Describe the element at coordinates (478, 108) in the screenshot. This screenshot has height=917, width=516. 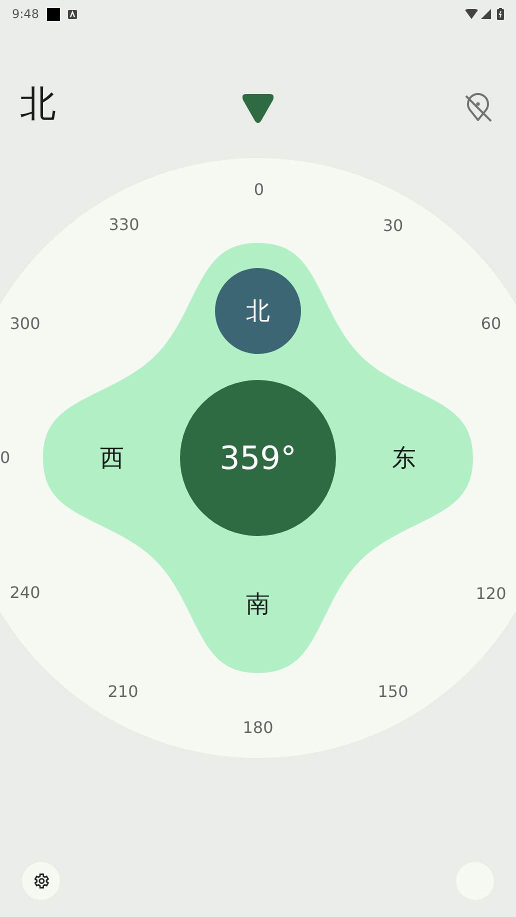
I see `location-off-icon` at that location.